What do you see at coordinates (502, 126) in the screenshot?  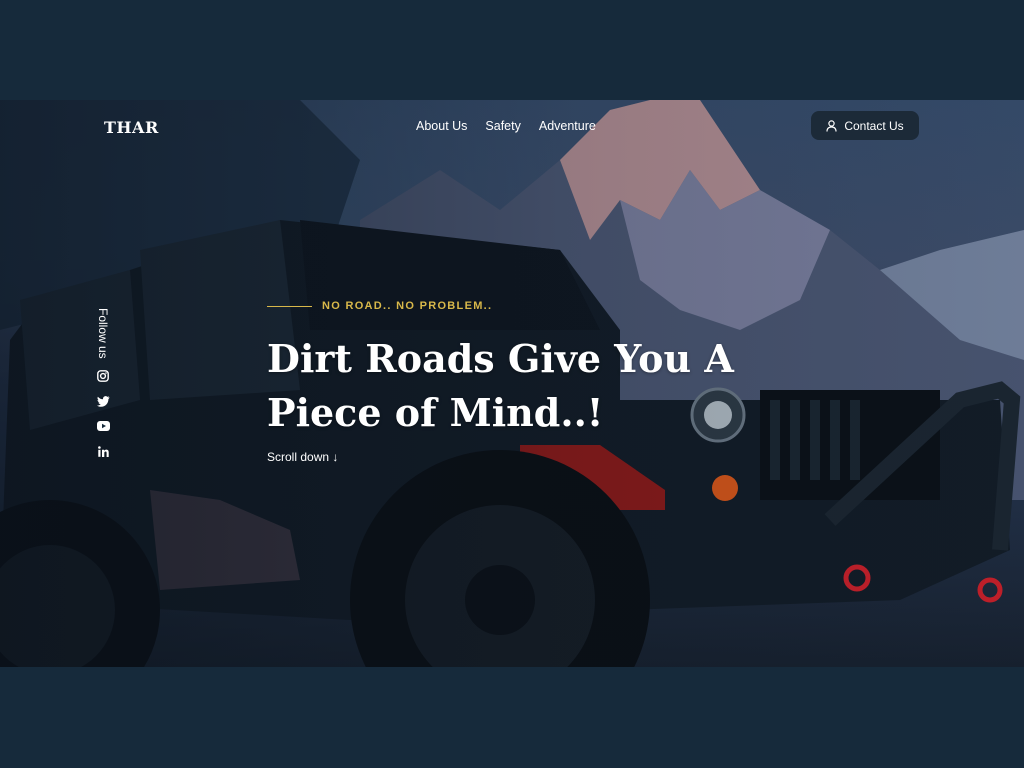 I see `nav-item-safety: Safety` at bounding box center [502, 126].